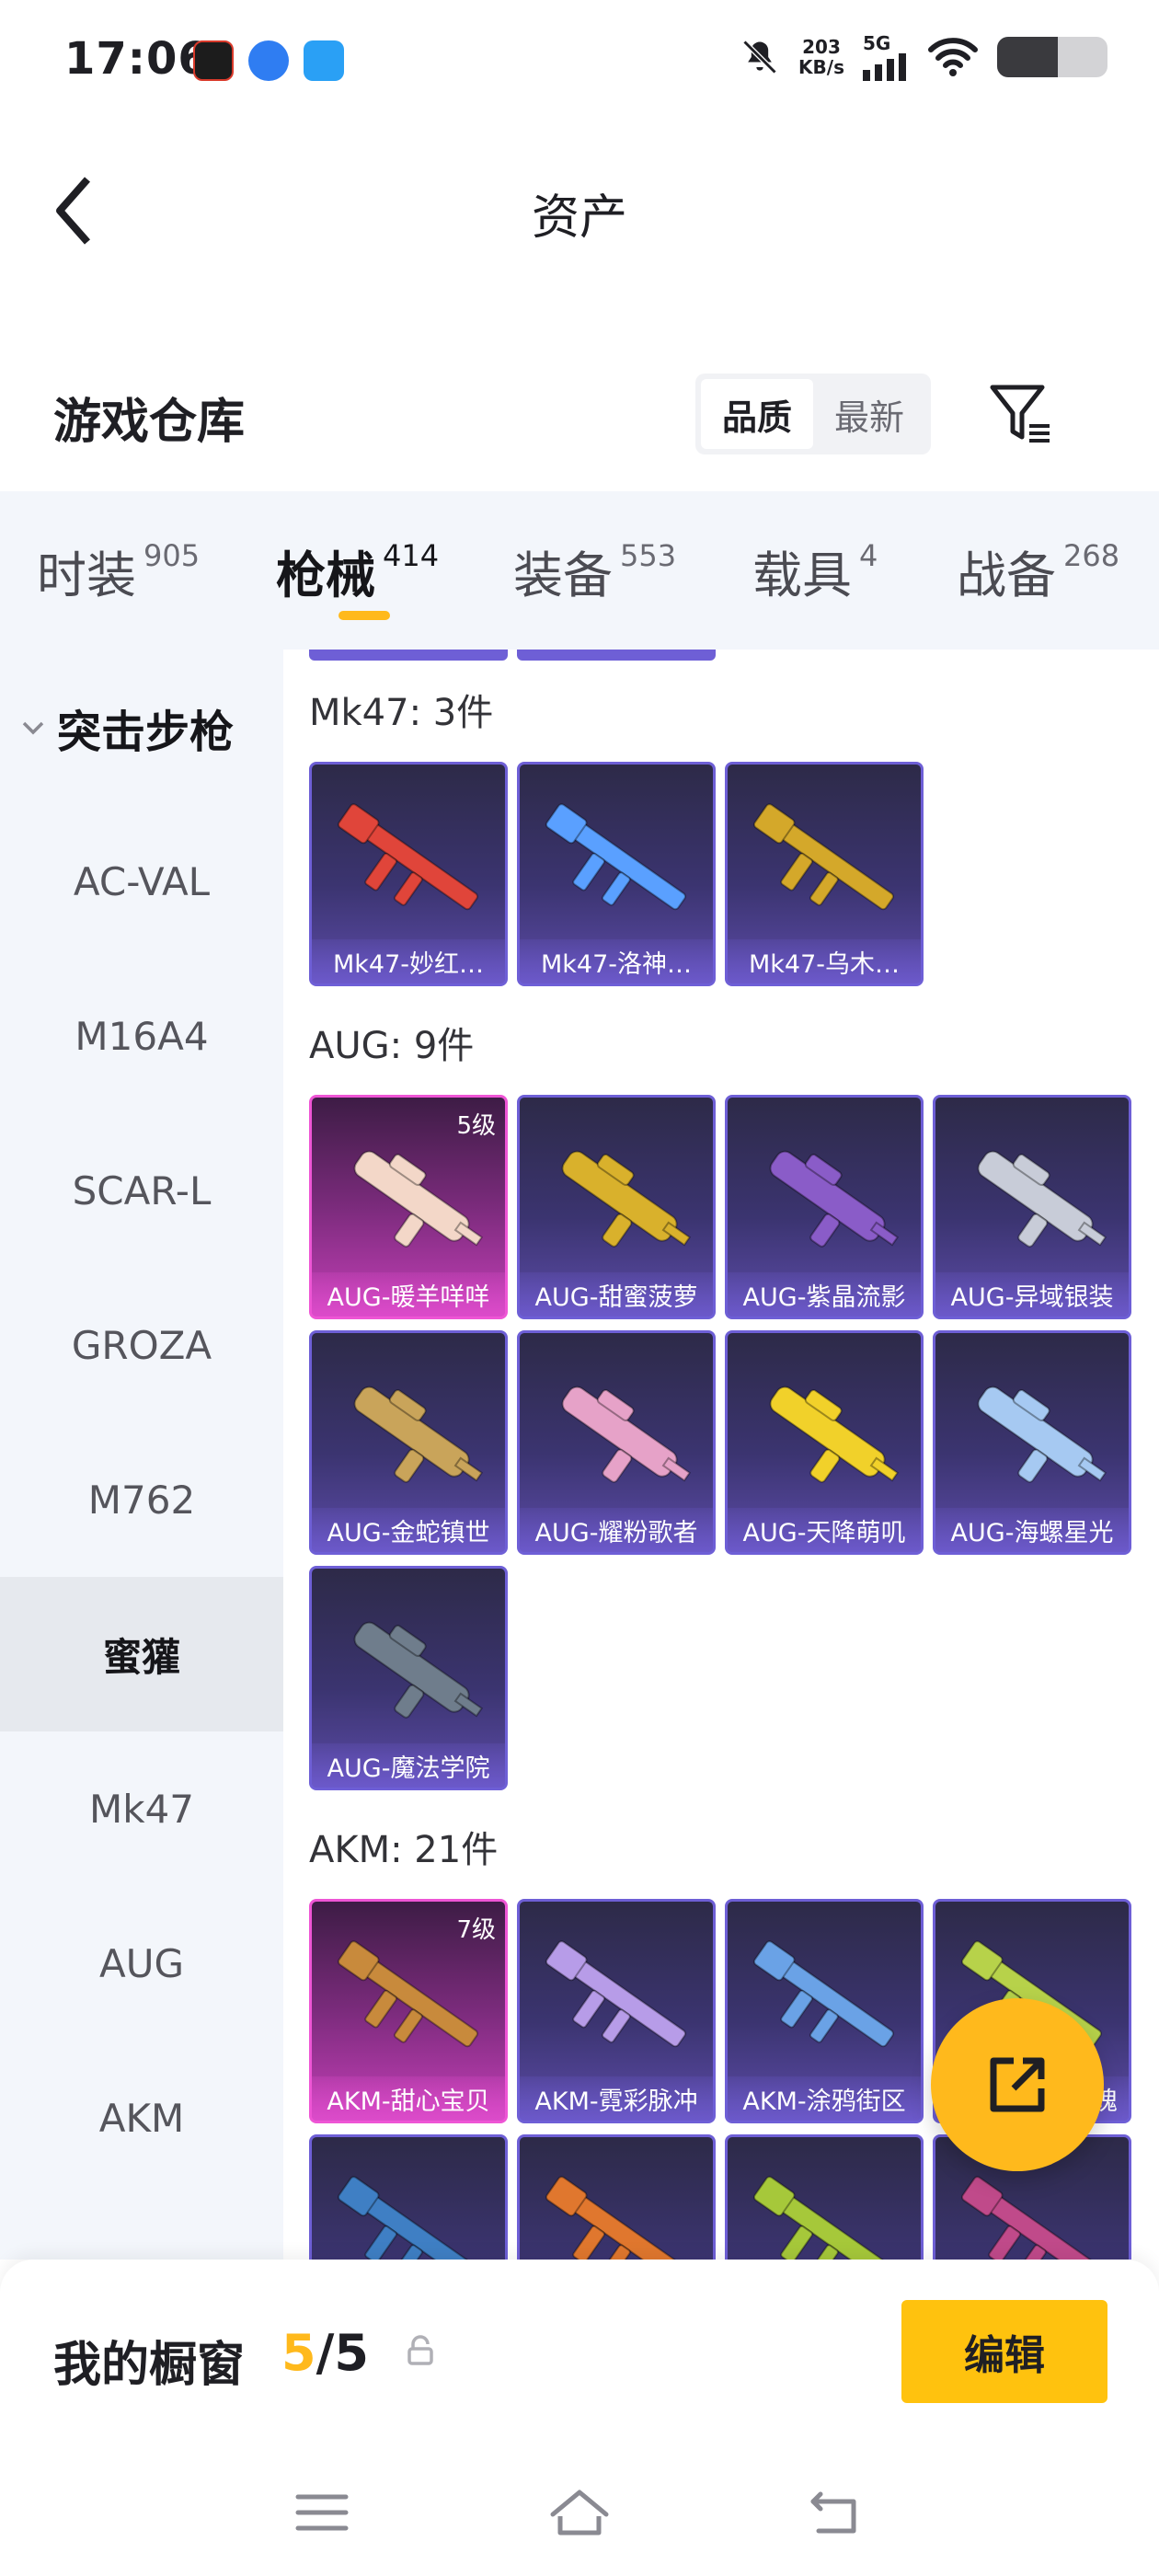  I want to click on sidebar-item-honey-badger: 蜜獾, so click(141, 1654).